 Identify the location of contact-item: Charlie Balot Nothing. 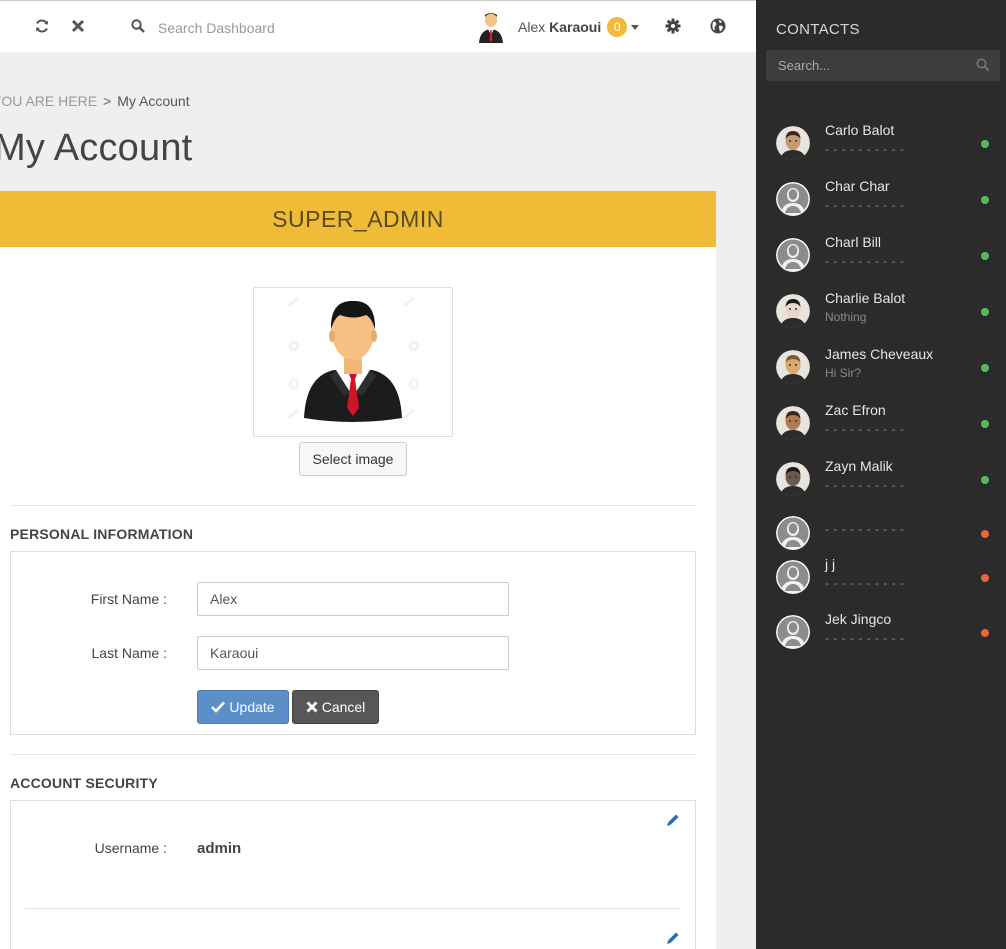
(881, 314).